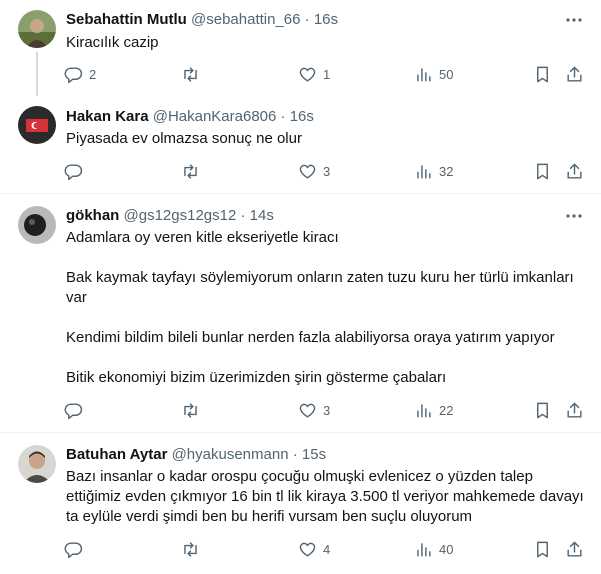 This screenshot has height=574, width=601. I want to click on reply-count: 2, so click(93, 74).